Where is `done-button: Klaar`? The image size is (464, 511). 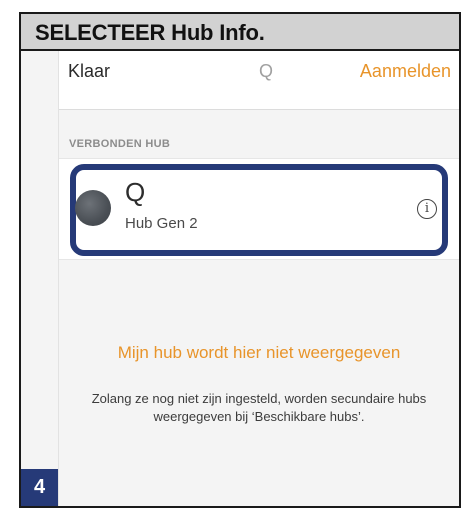 done-button: Klaar is located at coordinates (89, 71).